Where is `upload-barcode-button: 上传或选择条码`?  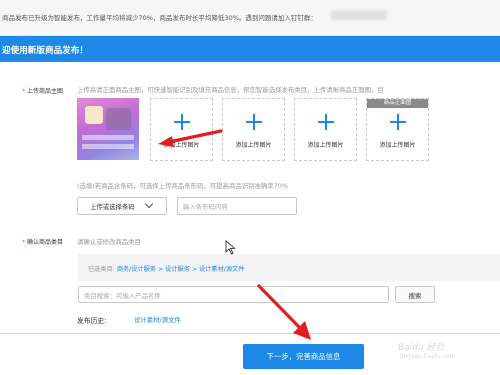
upload-barcode-button: 上传或选择条码 is located at coordinates (122, 206).